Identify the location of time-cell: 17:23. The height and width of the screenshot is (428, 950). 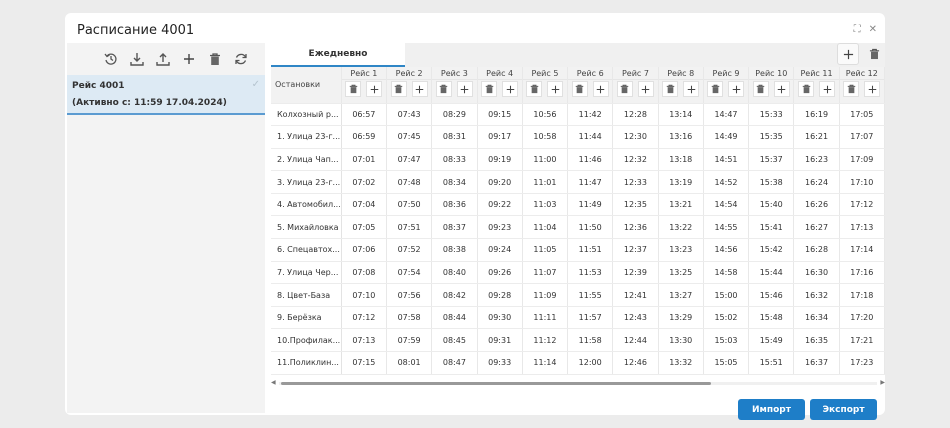
(862, 363).